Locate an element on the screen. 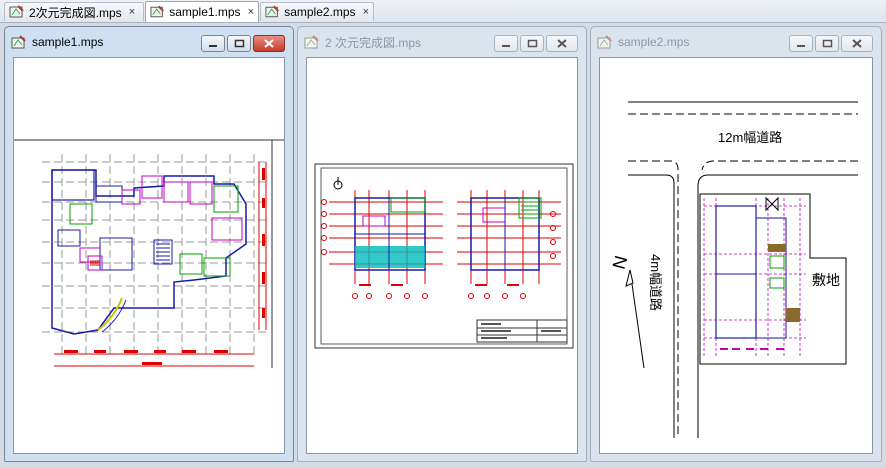  document-tab-bar: 2次元完成図.mps × sample1.mps × sample2.mps × is located at coordinates (443, 11).